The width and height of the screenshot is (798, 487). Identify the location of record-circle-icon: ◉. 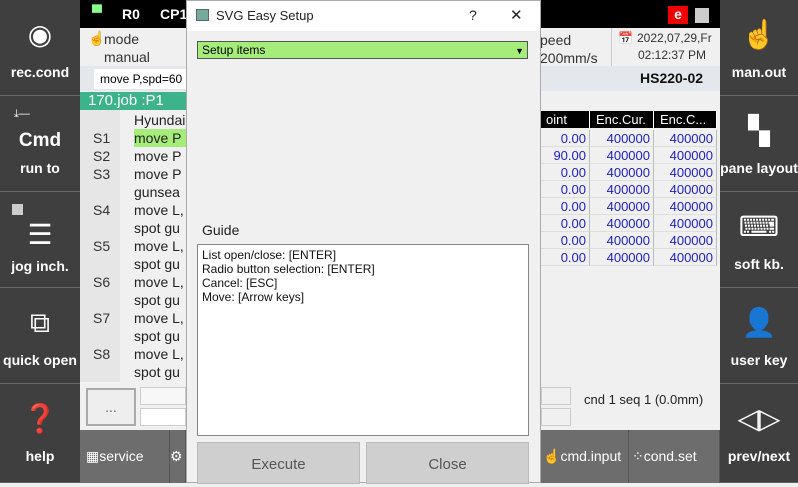
(40, 34).